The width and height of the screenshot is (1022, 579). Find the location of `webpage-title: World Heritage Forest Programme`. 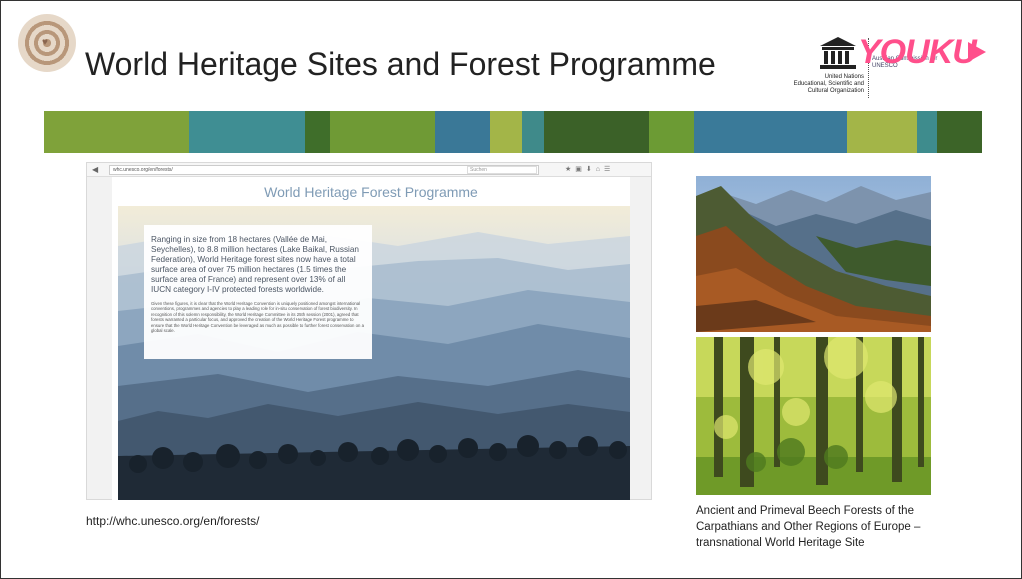

webpage-title: World Heritage Forest Programme is located at coordinates (371, 192).